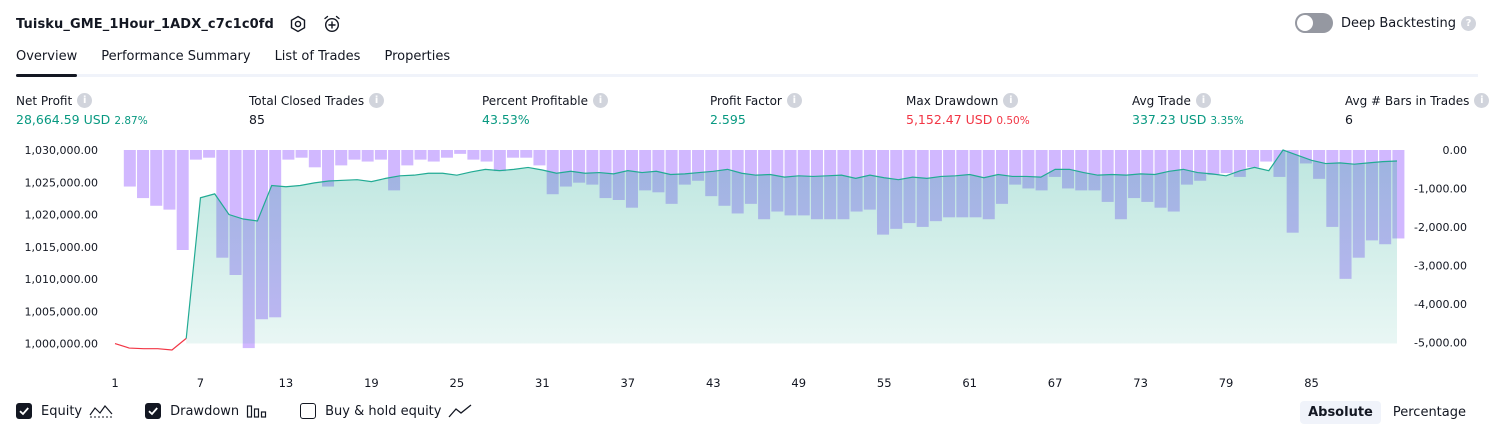 The height and width of the screenshot is (438, 1494). What do you see at coordinates (460, 411) in the screenshot?
I see `trend-line-icon` at bounding box center [460, 411].